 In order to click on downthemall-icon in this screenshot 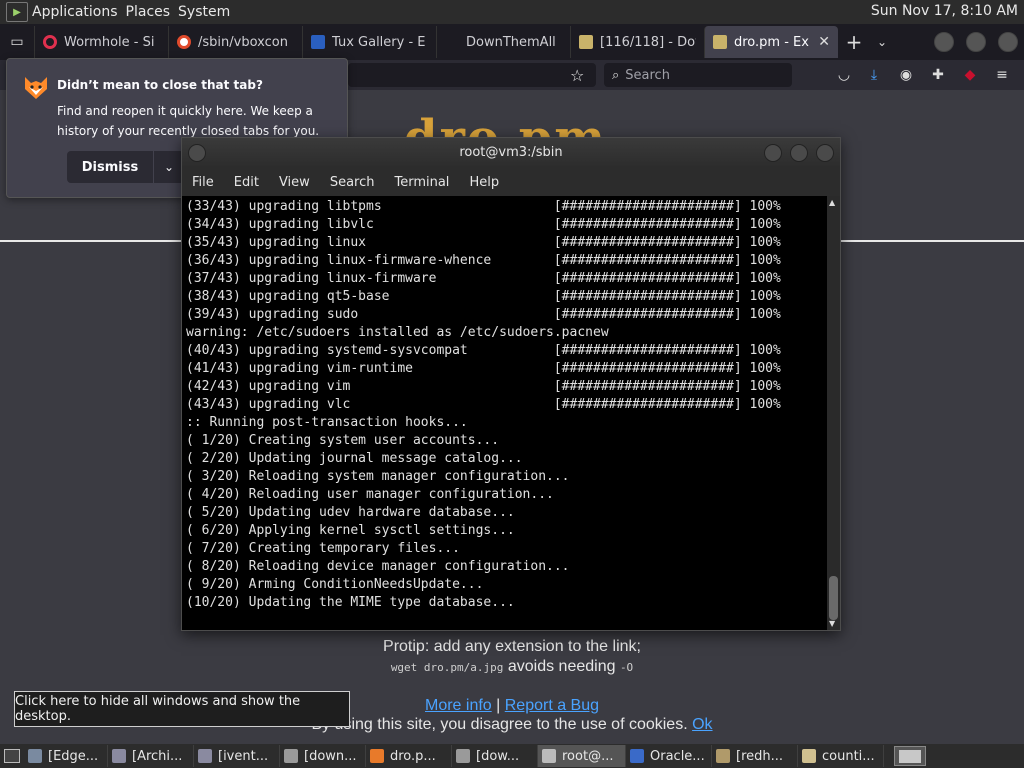, I will do `click(452, 42)`.